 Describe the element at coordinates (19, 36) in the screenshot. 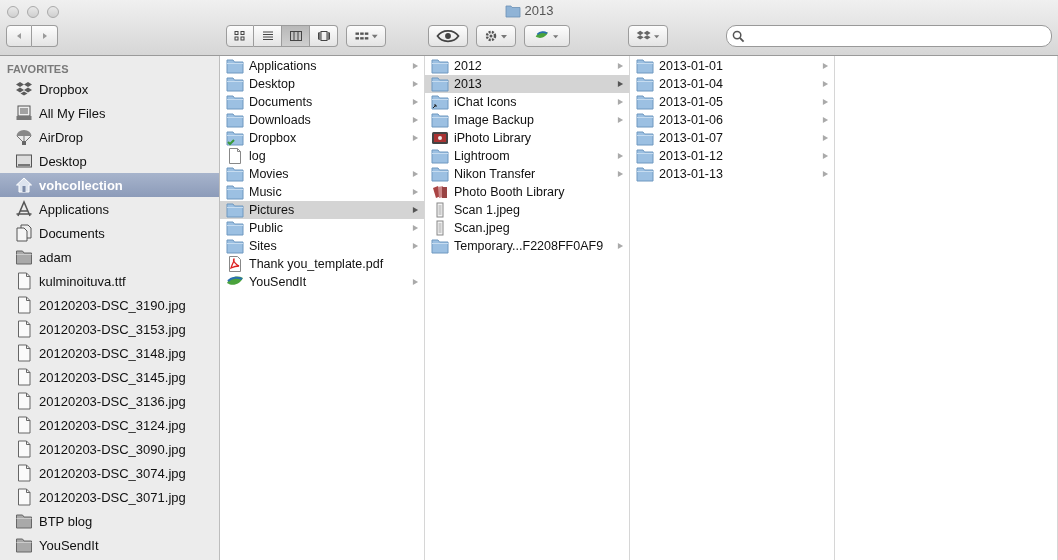

I see `back-button` at that location.